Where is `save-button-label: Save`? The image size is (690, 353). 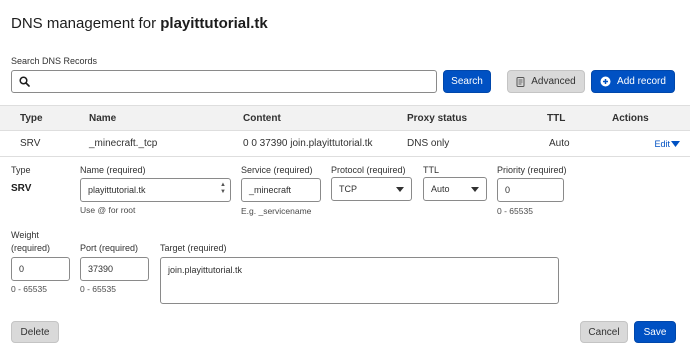 save-button-label: Save is located at coordinates (655, 332).